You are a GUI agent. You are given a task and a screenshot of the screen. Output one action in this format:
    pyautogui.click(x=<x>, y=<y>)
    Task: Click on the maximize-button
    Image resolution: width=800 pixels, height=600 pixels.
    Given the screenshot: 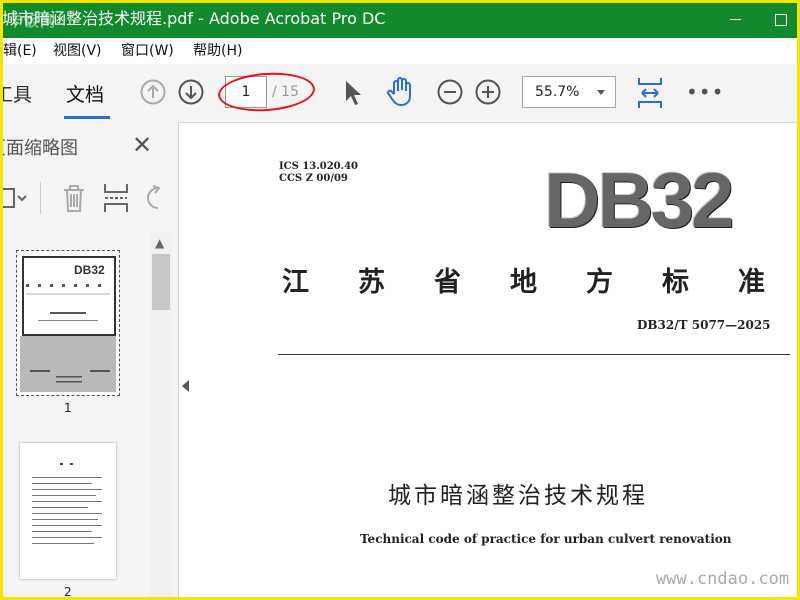 What is the action you would take?
    pyautogui.click(x=779, y=19)
    